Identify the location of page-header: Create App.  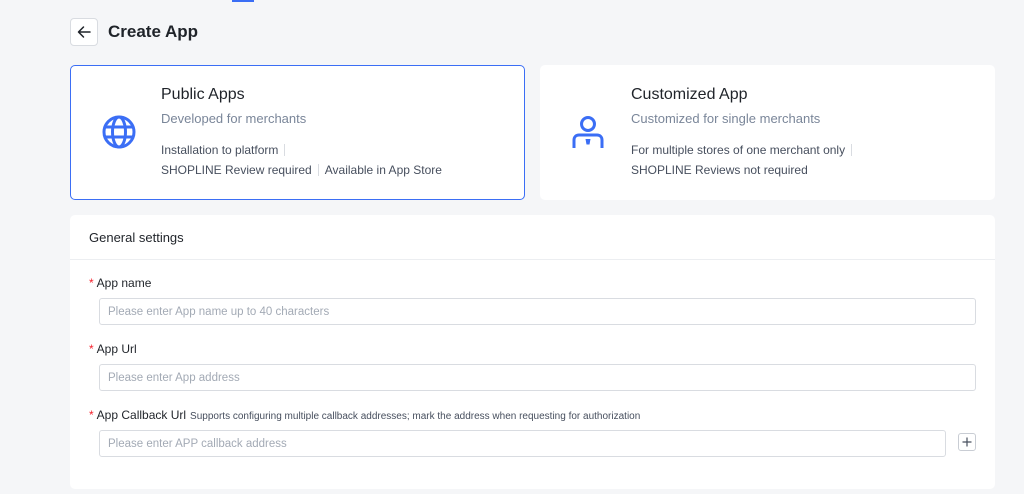
(134, 32).